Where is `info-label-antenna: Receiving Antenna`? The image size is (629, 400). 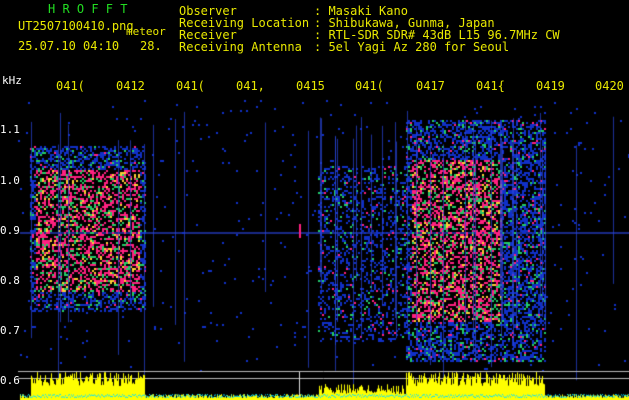
info-label-antenna: Receiving Antenna is located at coordinates (240, 47).